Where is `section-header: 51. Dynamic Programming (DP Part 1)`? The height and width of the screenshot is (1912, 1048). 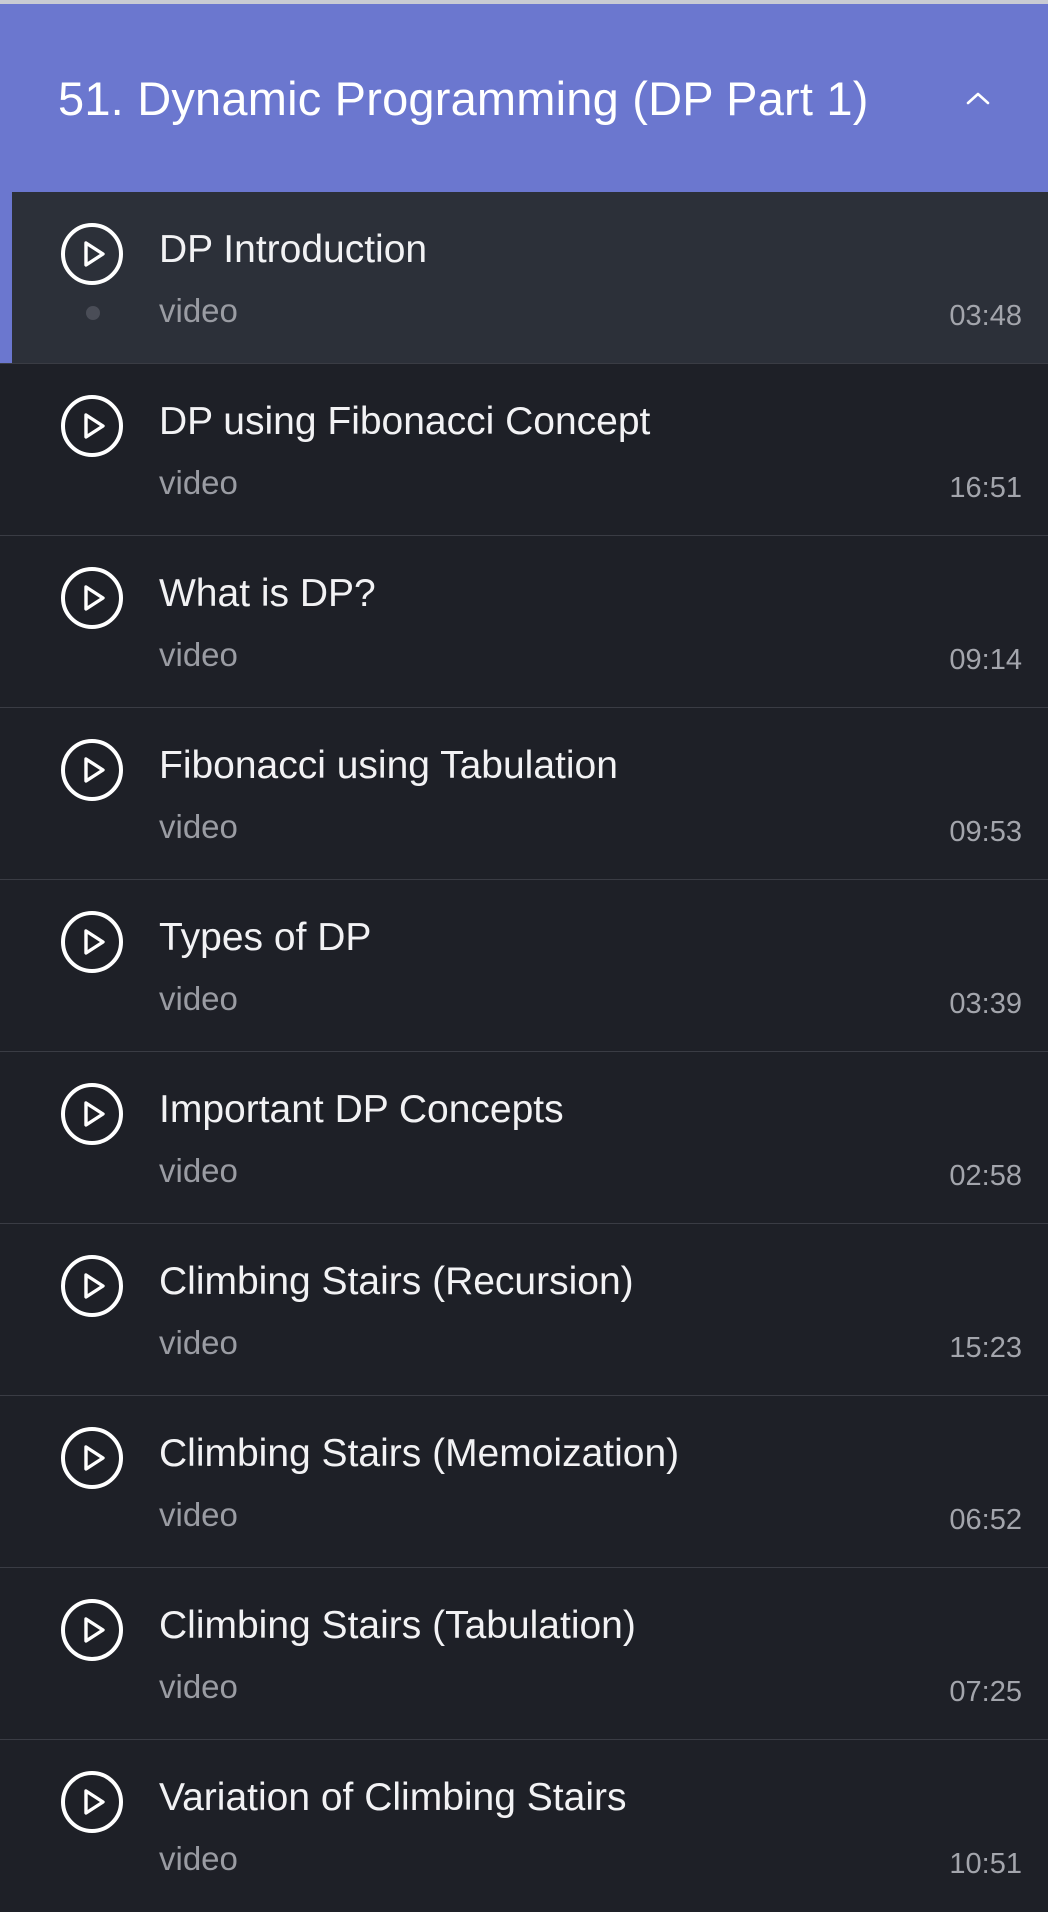 section-header: 51. Dynamic Programming (DP Part 1) is located at coordinates (524, 98).